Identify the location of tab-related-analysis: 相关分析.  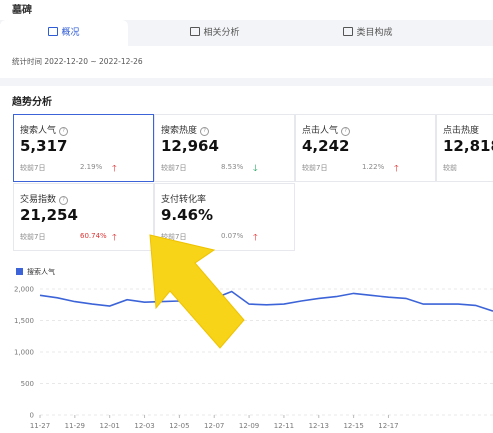
(215, 33).